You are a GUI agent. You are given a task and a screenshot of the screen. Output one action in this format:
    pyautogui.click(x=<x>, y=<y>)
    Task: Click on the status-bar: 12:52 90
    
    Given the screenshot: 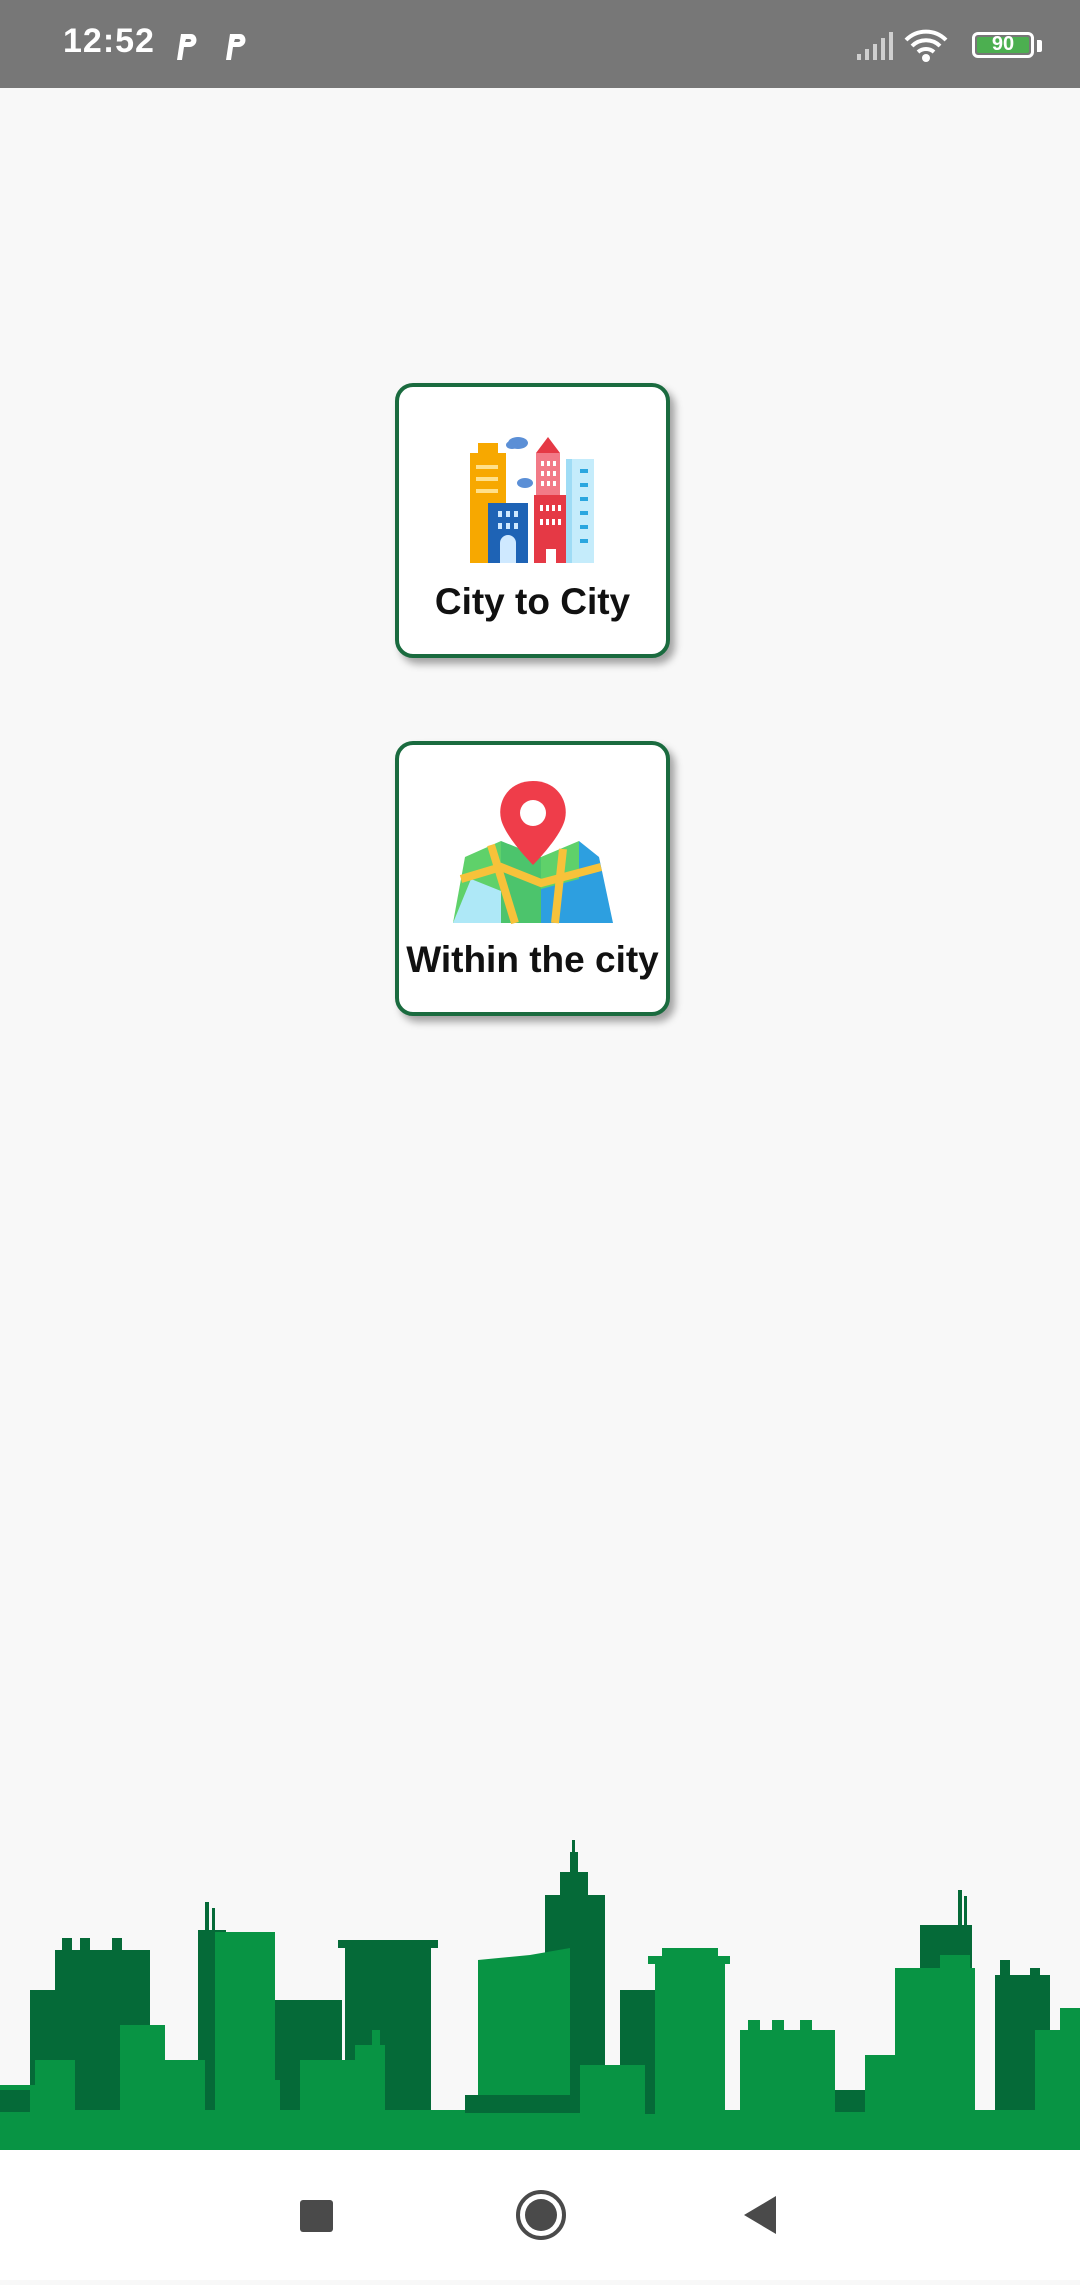 What is the action you would take?
    pyautogui.click(x=540, y=44)
    